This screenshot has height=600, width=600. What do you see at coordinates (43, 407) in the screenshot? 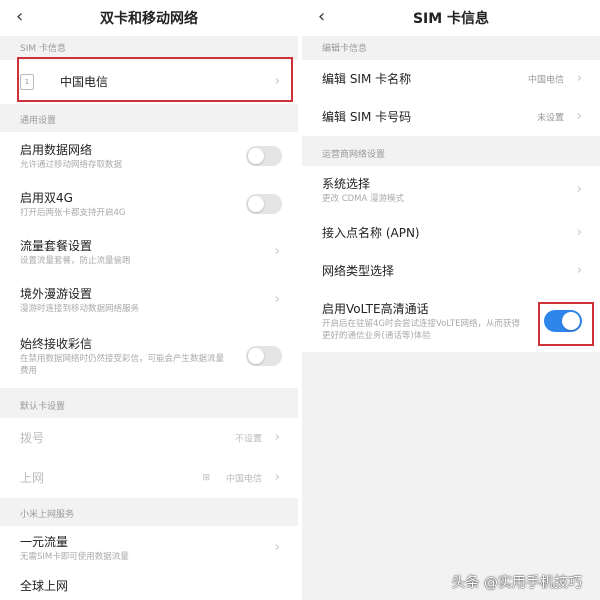
I see `section-label-default-card: 默认卡设置` at bounding box center [43, 407].